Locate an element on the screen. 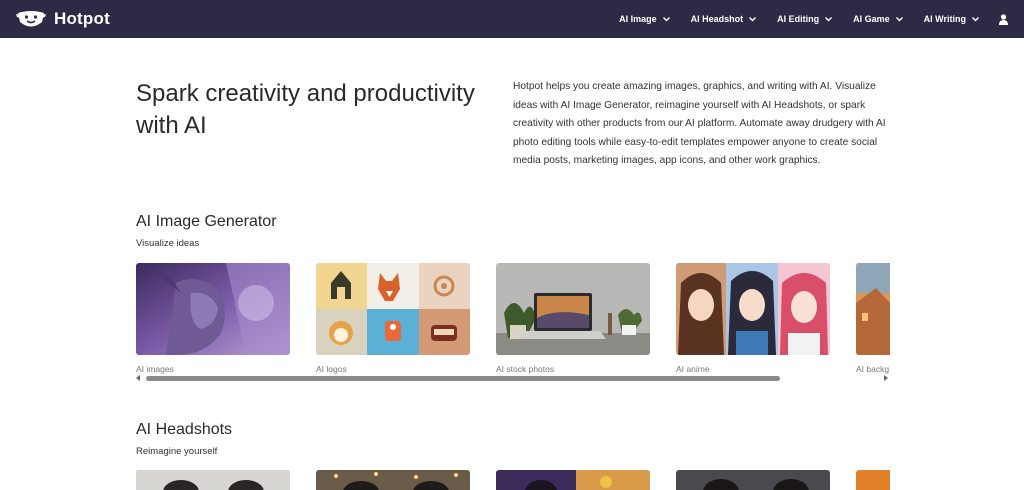 The width and height of the screenshot is (1024, 490). brand-logo: Hotpot is located at coordinates (63, 19).